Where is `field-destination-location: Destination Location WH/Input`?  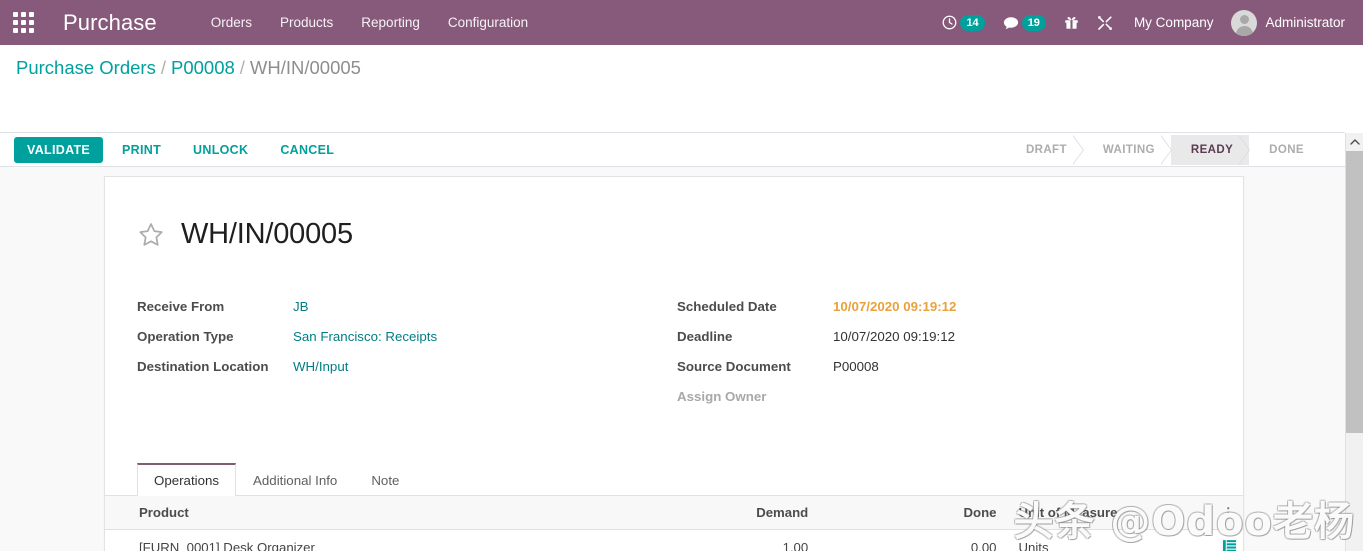
field-destination-location: Destination Location WH/Input is located at coordinates (405, 368).